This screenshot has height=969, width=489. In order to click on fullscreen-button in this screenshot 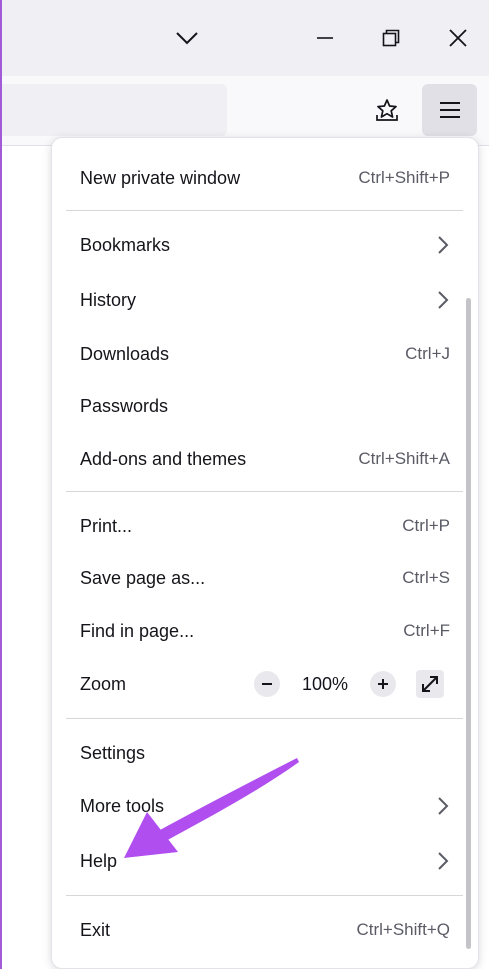, I will do `click(430, 684)`.